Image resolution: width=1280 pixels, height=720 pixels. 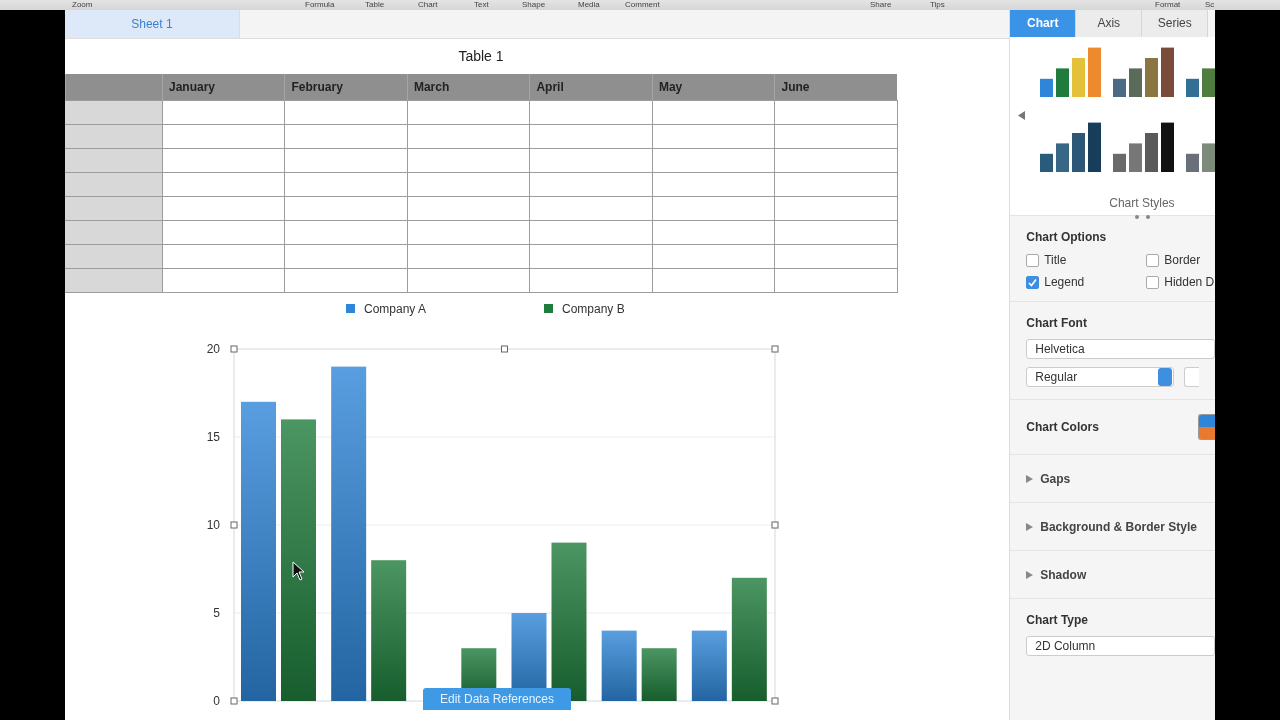 What do you see at coordinates (1109, 23) in the screenshot?
I see `inspector-tab: Axis` at bounding box center [1109, 23].